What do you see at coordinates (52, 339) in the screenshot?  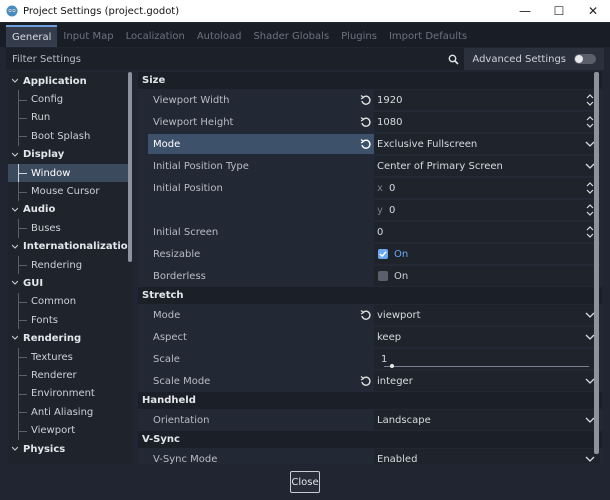 I see `tree-category-label: Rendering` at bounding box center [52, 339].